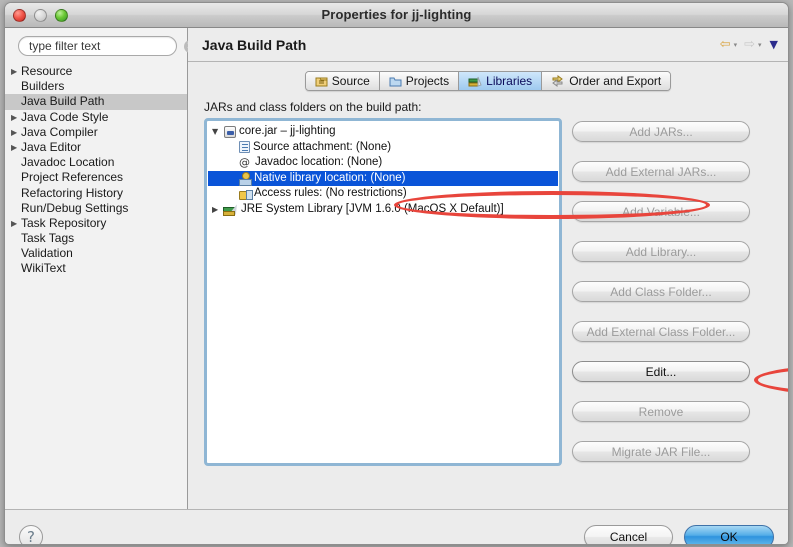 The width and height of the screenshot is (793, 547). What do you see at coordinates (725, 44) in the screenshot?
I see `back-icon: ⇦` at bounding box center [725, 44].